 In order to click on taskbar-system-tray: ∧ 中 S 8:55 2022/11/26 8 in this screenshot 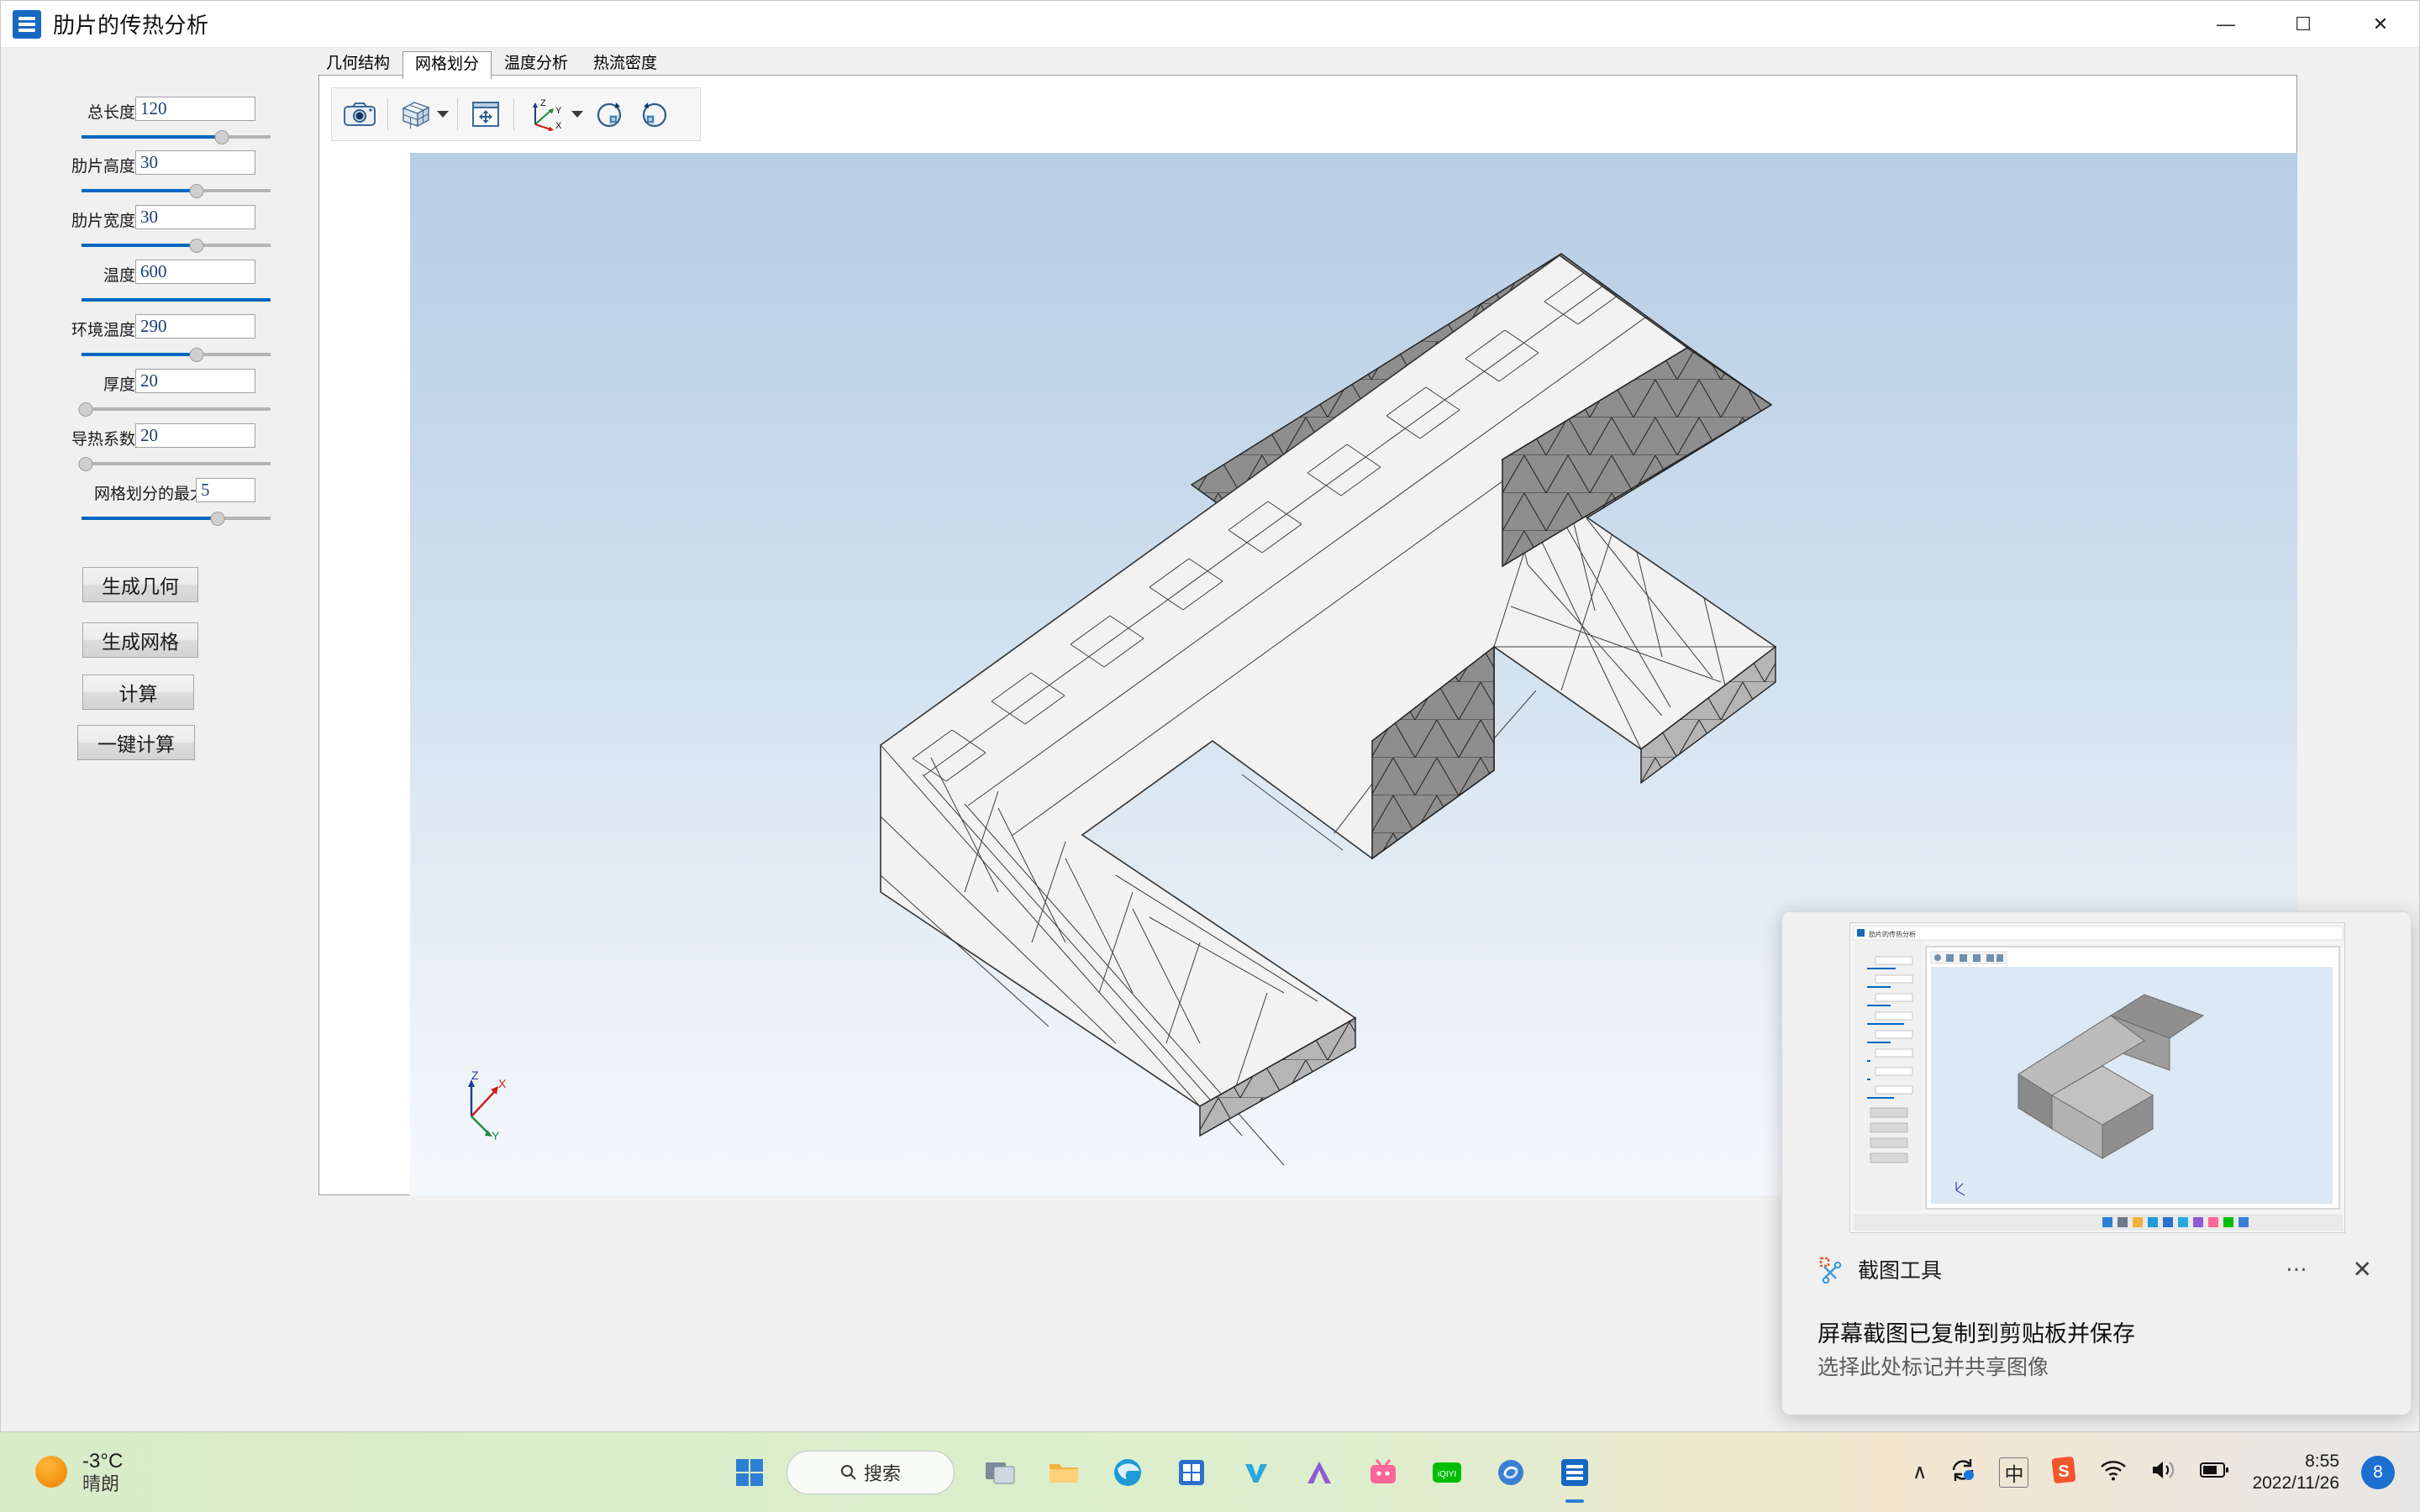, I will do `click(2153, 1472)`.